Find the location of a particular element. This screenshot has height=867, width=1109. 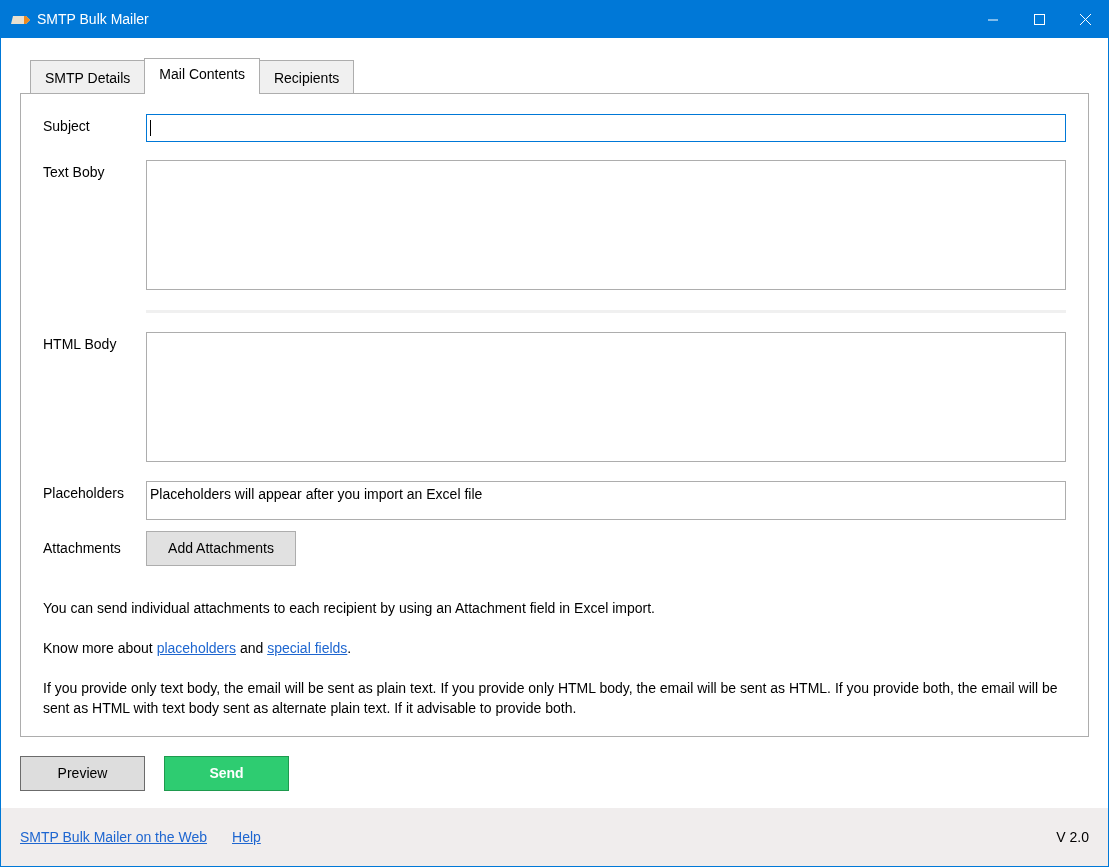

subject-input is located at coordinates (606, 128).